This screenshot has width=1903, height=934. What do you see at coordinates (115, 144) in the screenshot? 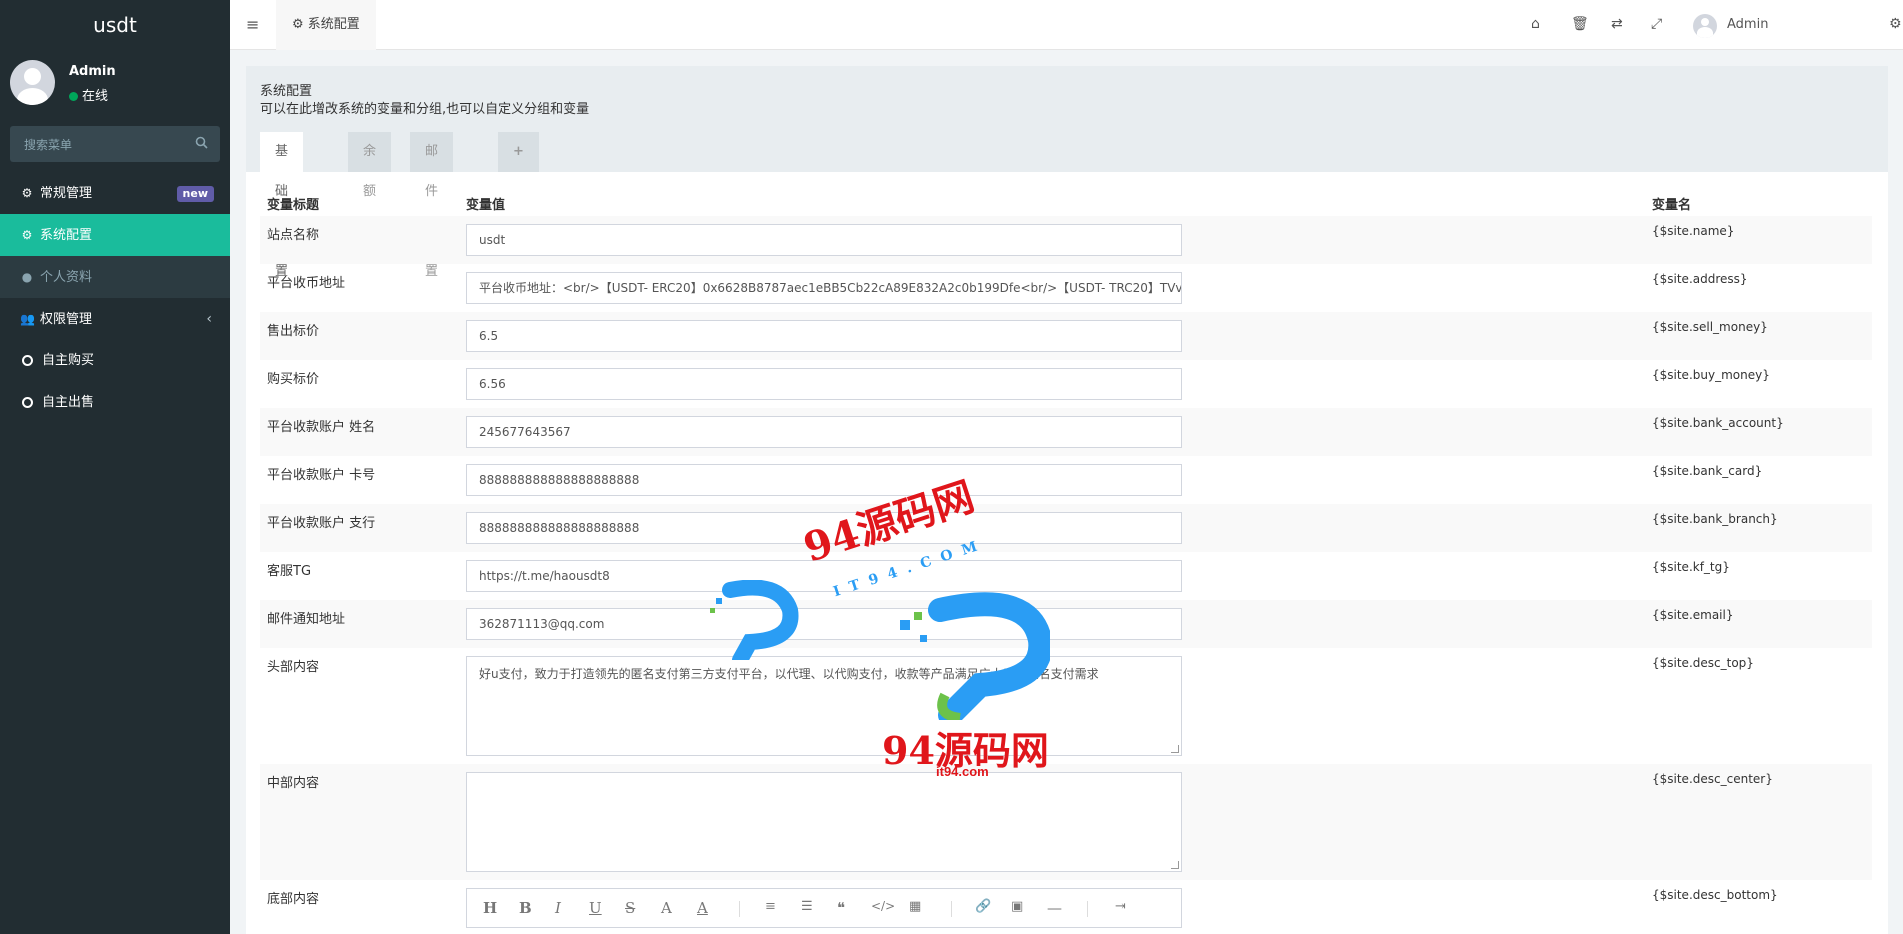
I see `menu-search-input: 搜索菜单` at bounding box center [115, 144].